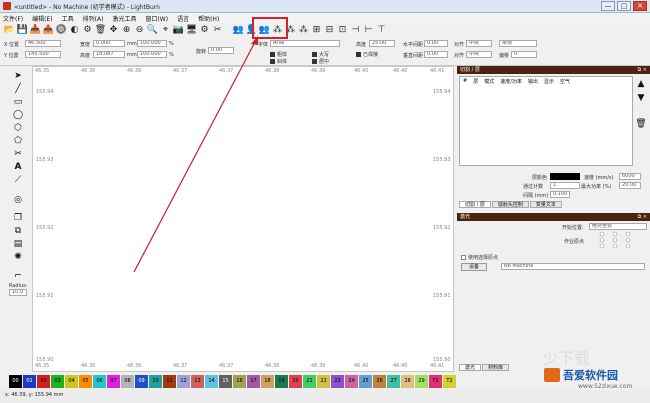 The height and width of the screenshot is (403, 650). What do you see at coordinates (599, 178) in the screenshot?
I see `speed-label: 速度 (mm/s)` at bounding box center [599, 178].